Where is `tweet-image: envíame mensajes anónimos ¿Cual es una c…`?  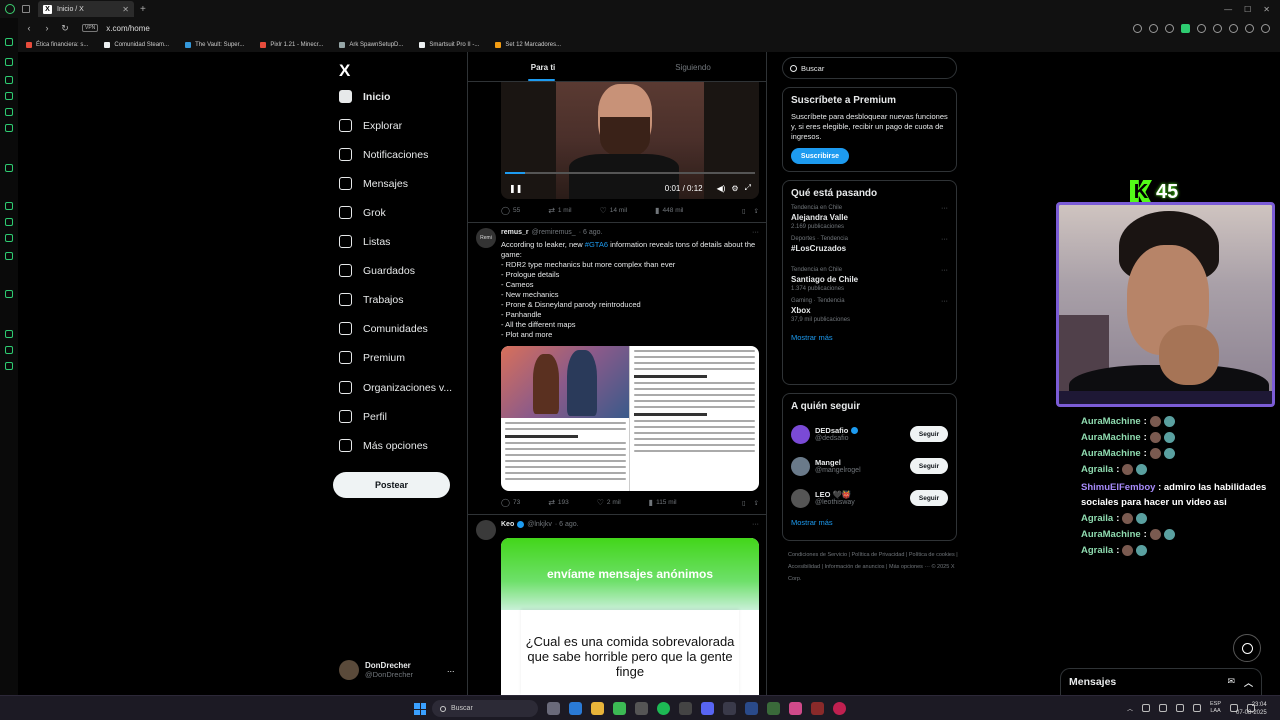
tweet-image: envíame mensajes anónimos ¿Cual es una c… is located at coordinates (630, 616).